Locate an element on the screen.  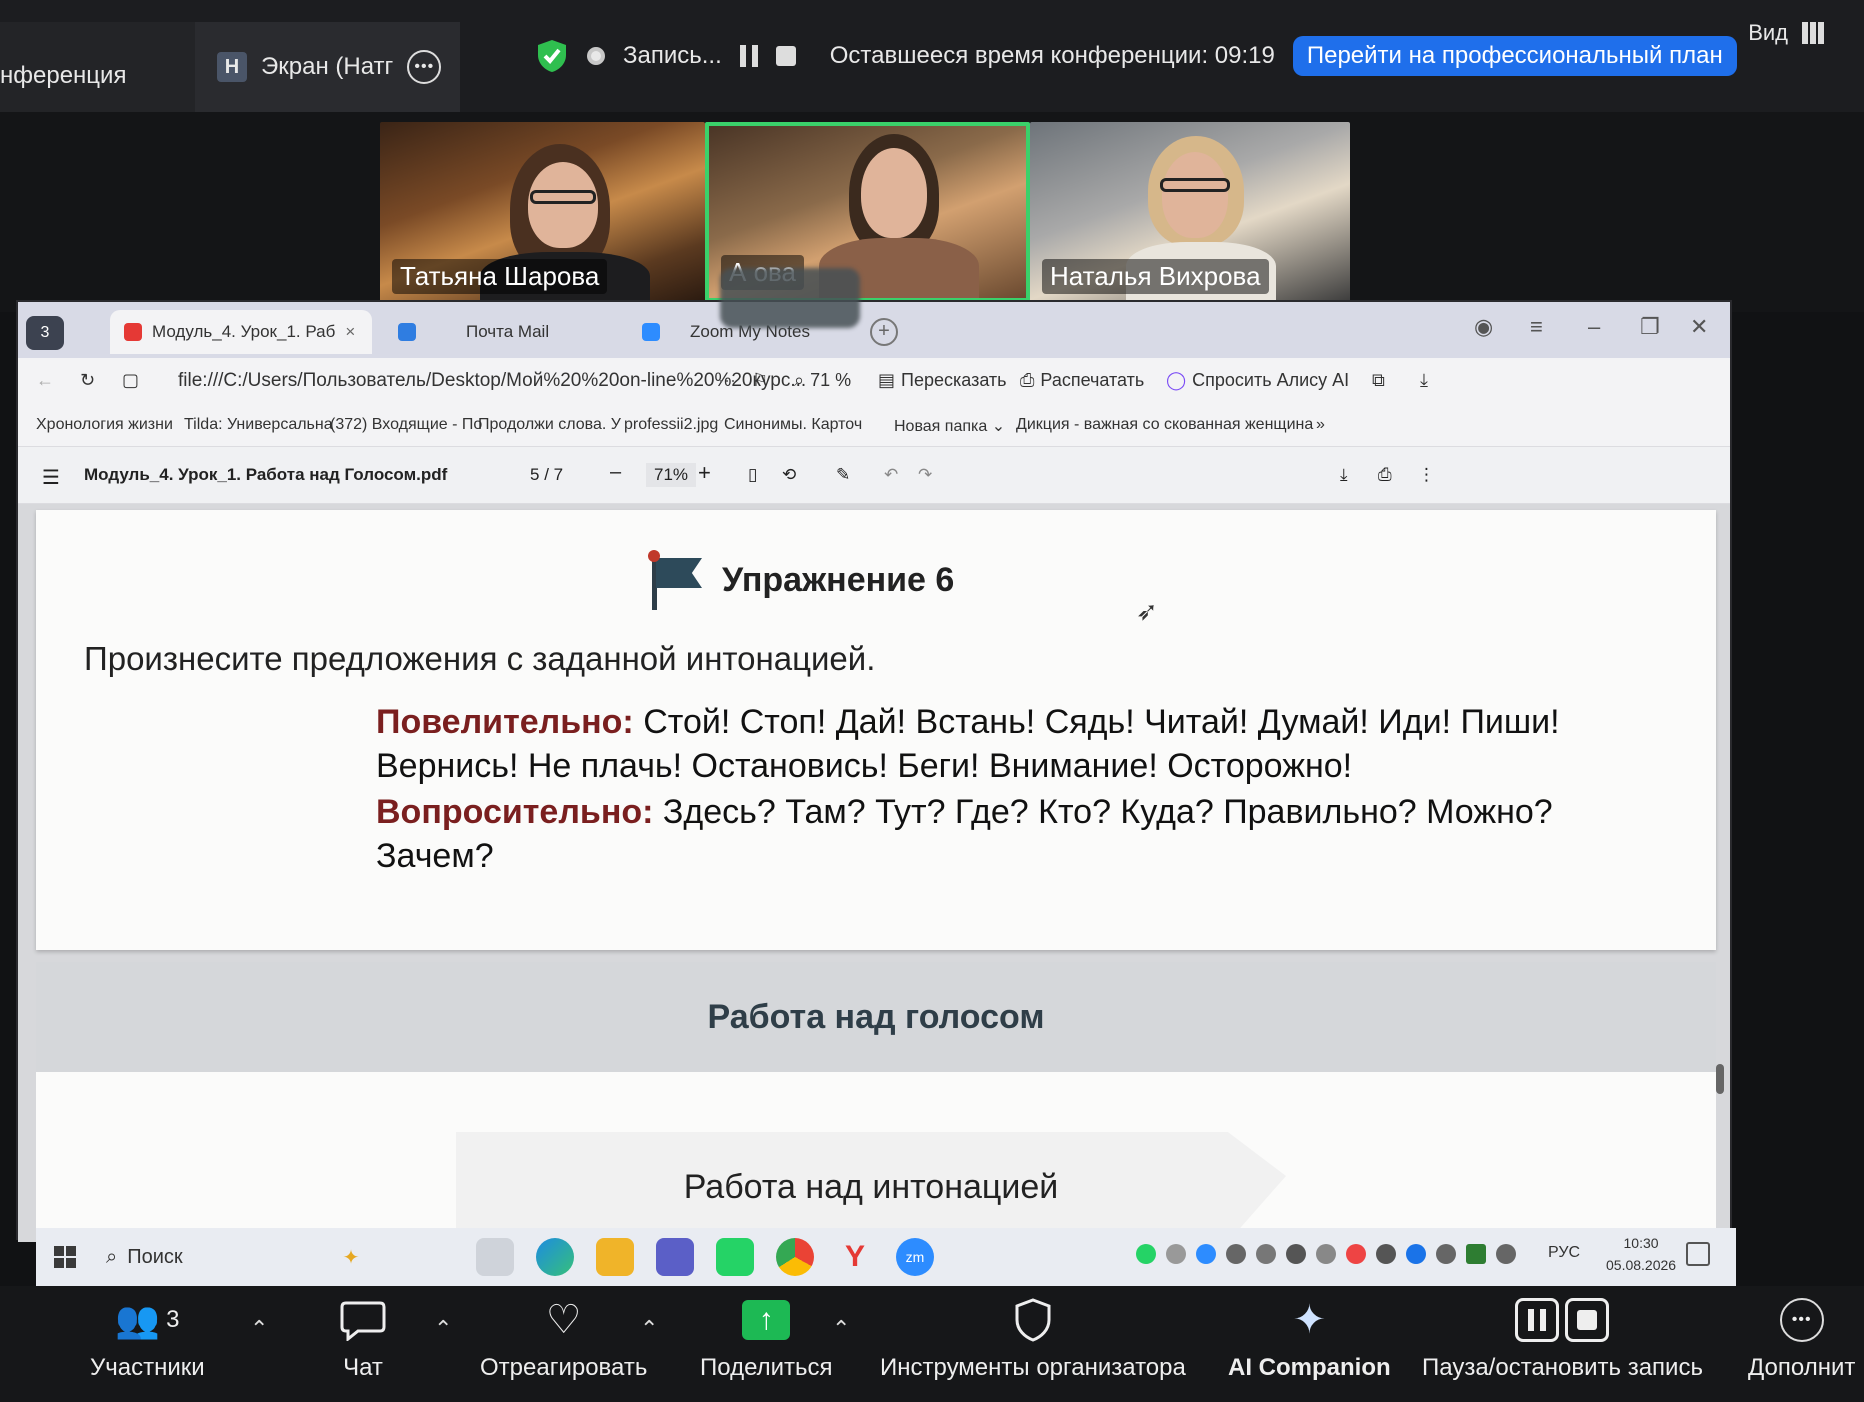
react-button: ♡ Отреагировать is located at coordinates (563, 1338).